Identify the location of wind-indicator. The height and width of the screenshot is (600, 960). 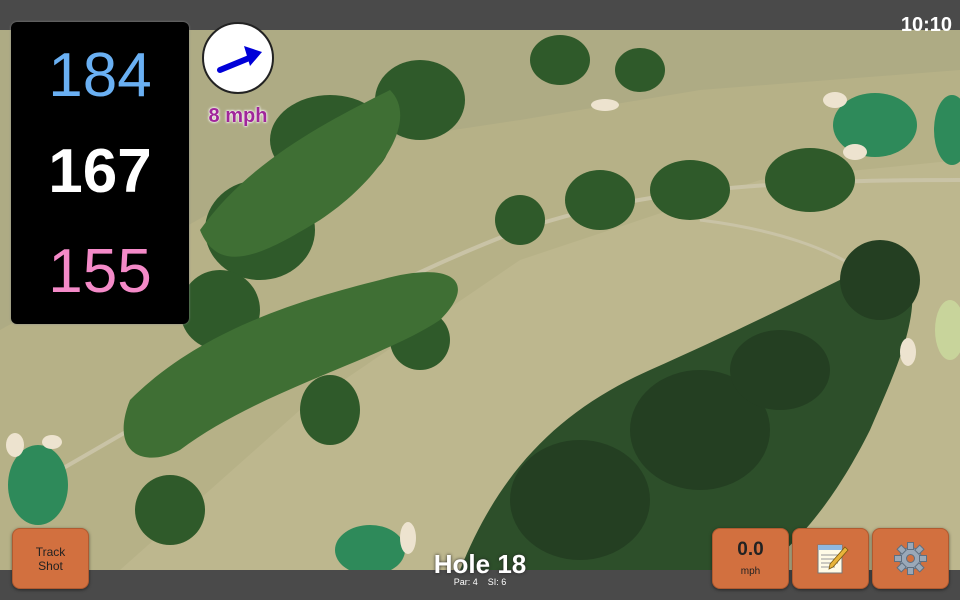
(238, 58).